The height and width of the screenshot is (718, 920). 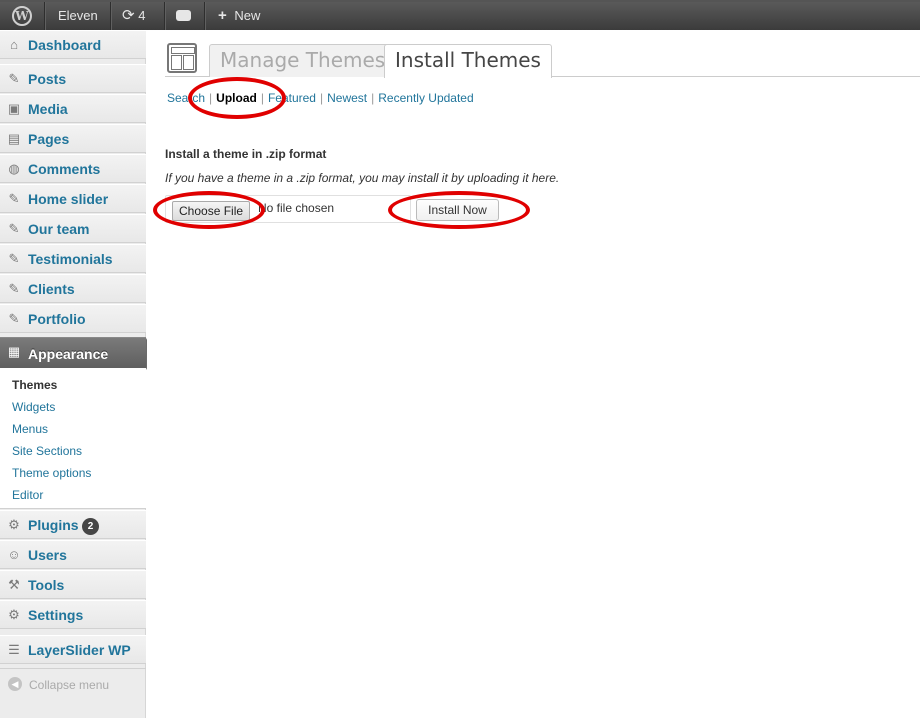 I want to click on link-newest: Newest, so click(x=347, y=98).